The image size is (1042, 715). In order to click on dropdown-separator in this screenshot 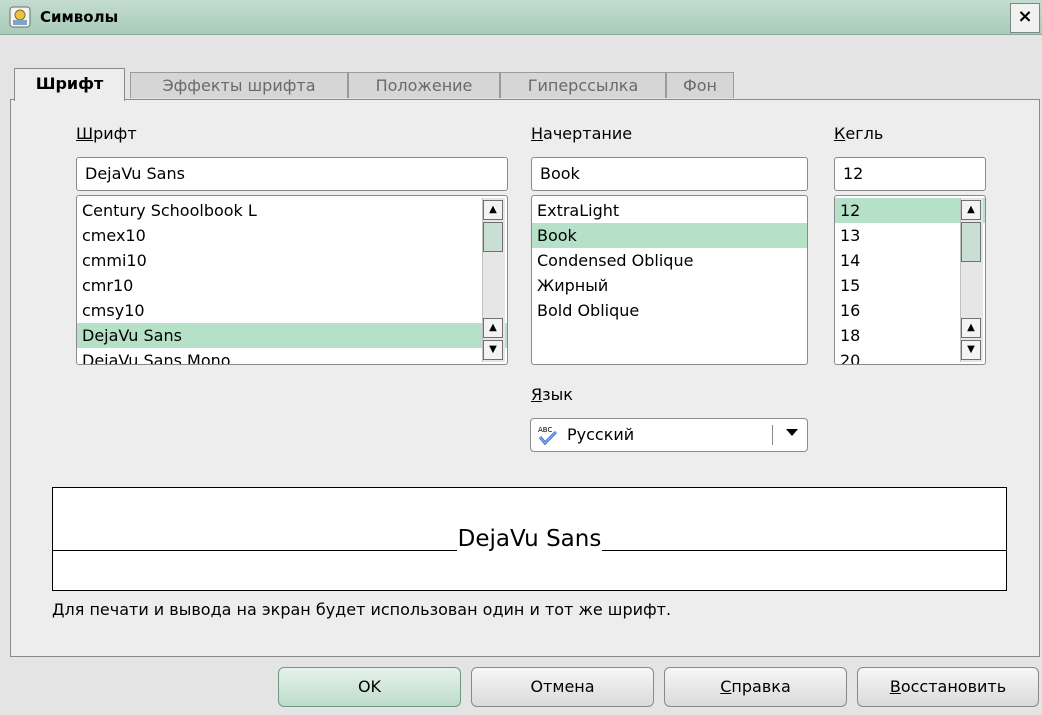, I will do `click(772, 435)`.